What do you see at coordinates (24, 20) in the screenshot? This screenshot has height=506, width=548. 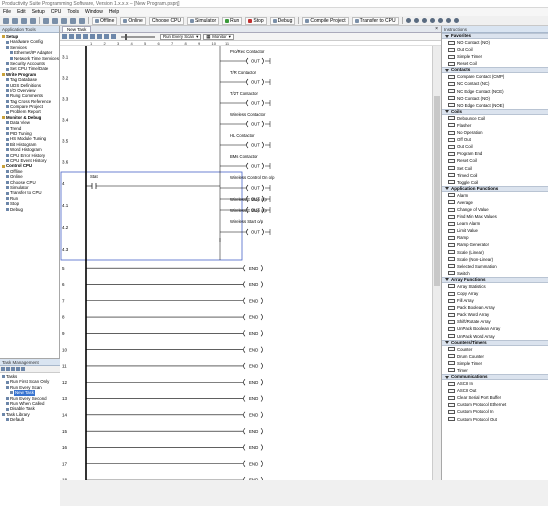 I see `save-icon` at bounding box center [24, 20].